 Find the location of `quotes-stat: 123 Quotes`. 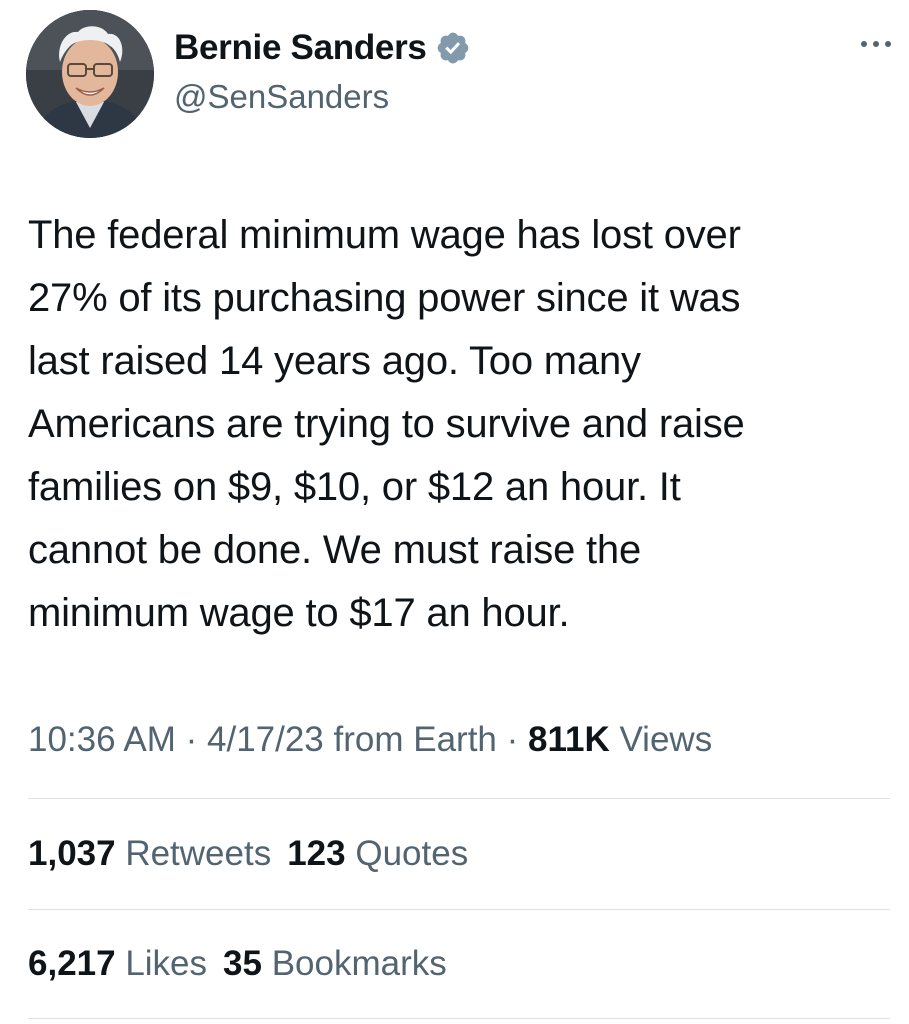

quotes-stat: 123 Quotes is located at coordinates (377, 854).